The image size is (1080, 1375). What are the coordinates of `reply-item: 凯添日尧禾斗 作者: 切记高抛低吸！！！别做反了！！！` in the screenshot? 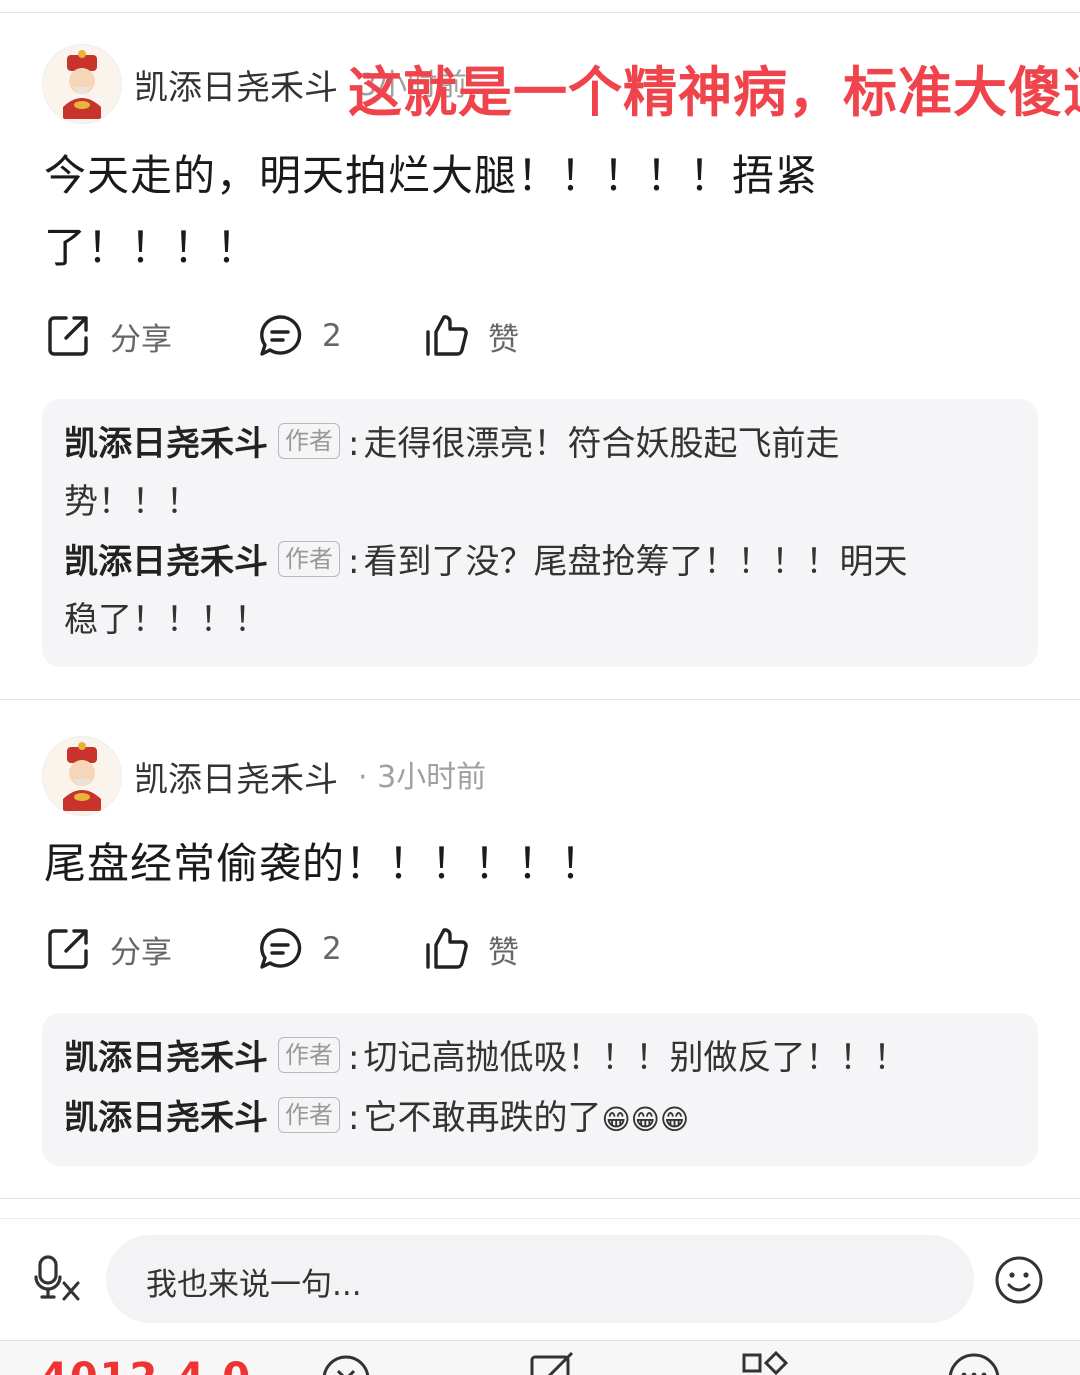 It's located at (534, 1058).